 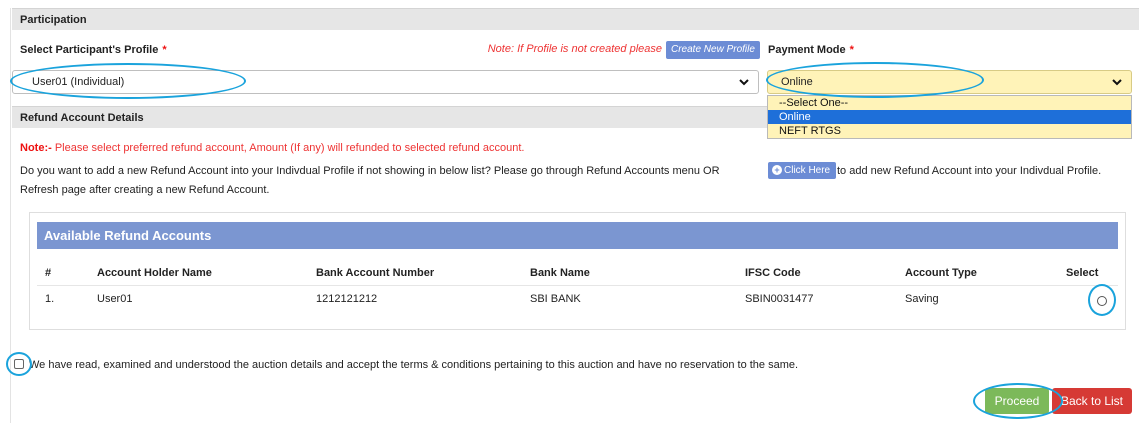 What do you see at coordinates (385, 82) in the screenshot?
I see `profile-select: User01 (Individual)` at bounding box center [385, 82].